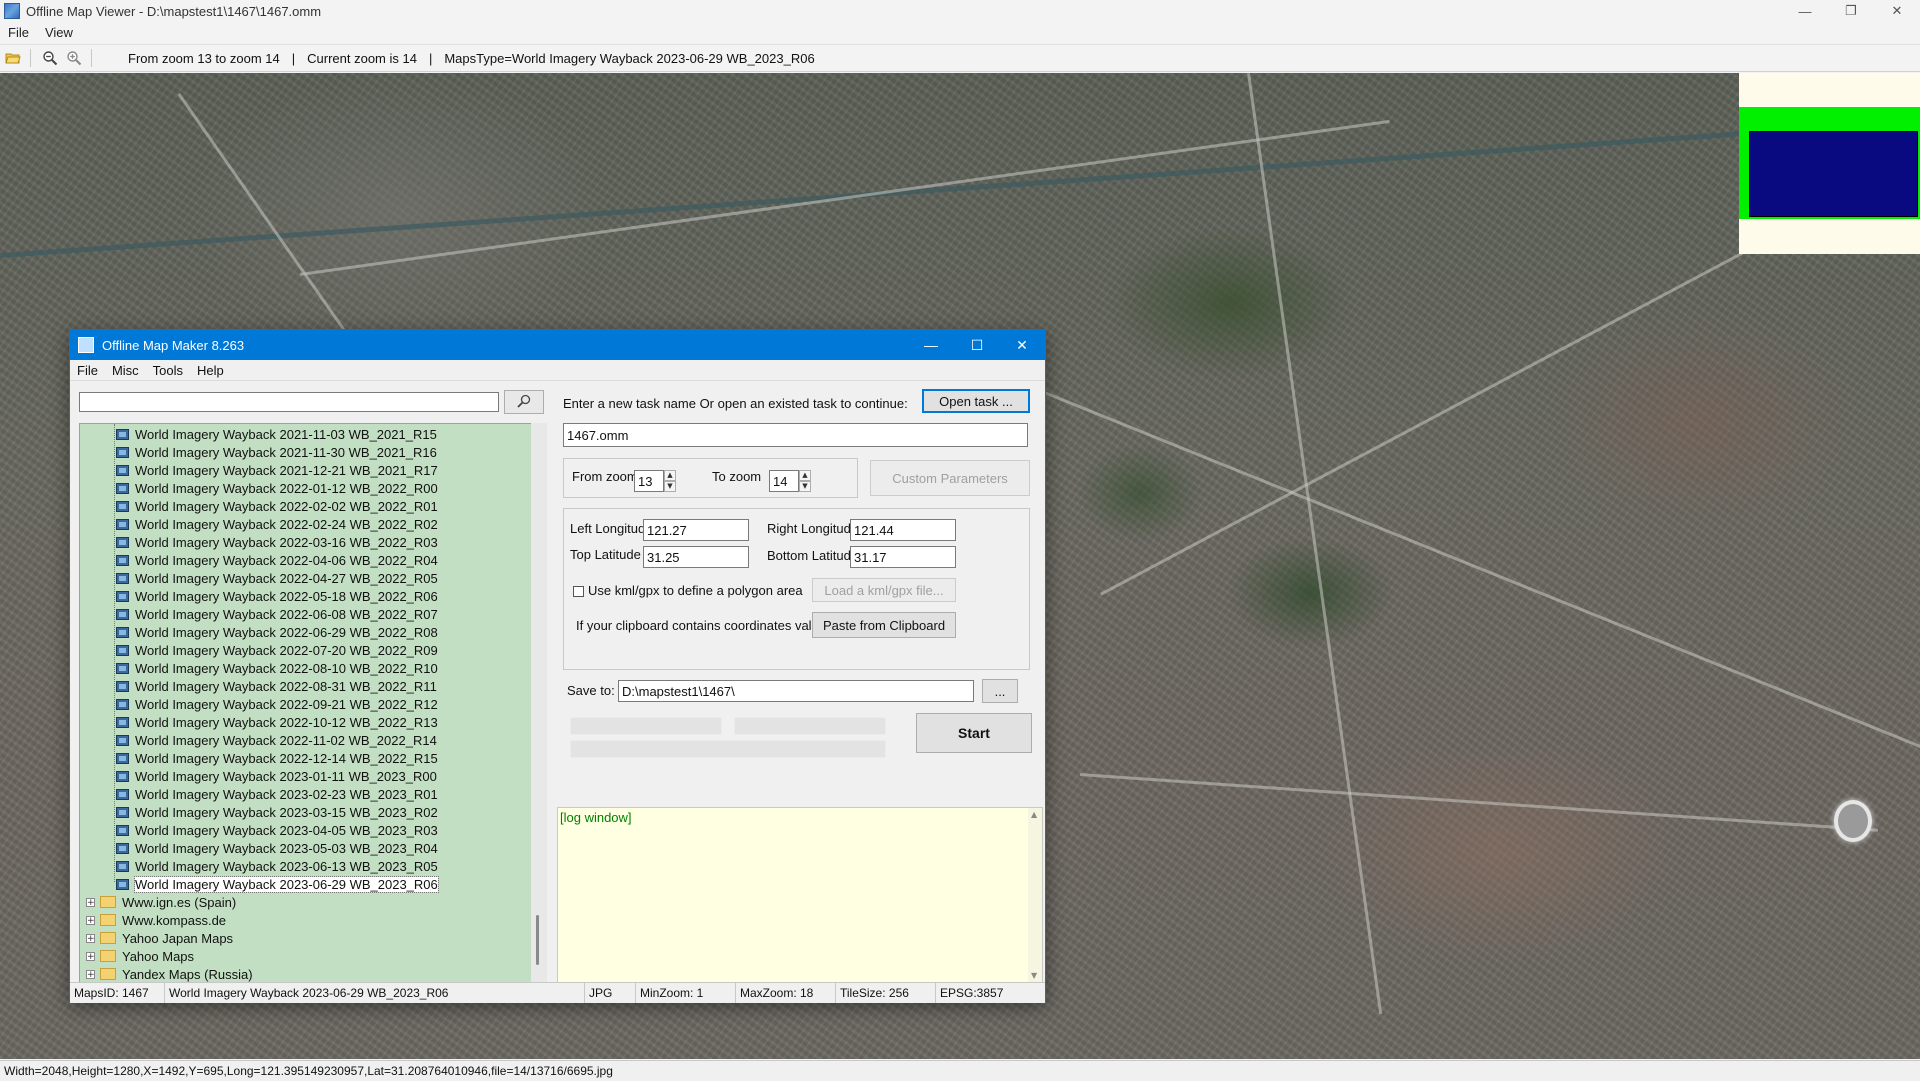 Image resolution: width=1920 pixels, height=1081 pixels. What do you see at coordinates (800, 895) in the screenshot?
I see `log-window: [log window] ▲ ▼` at bounding box center [800, 895].